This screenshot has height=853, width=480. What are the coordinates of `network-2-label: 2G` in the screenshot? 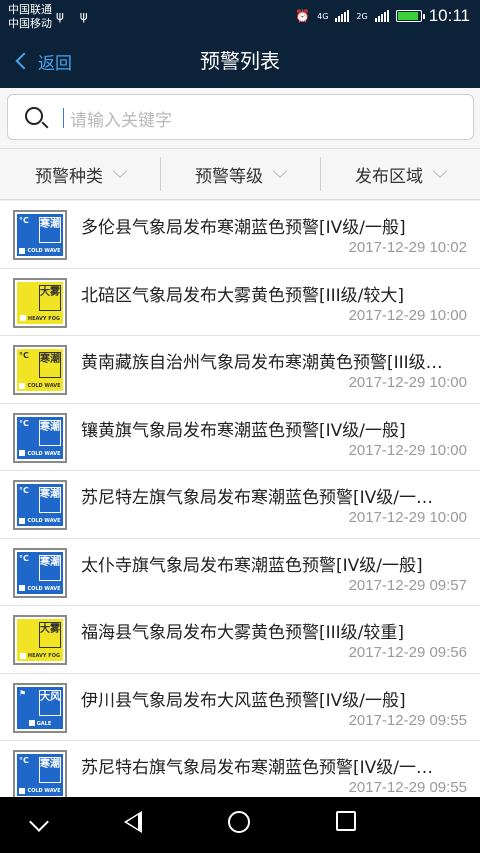 It's located at (362, 16).